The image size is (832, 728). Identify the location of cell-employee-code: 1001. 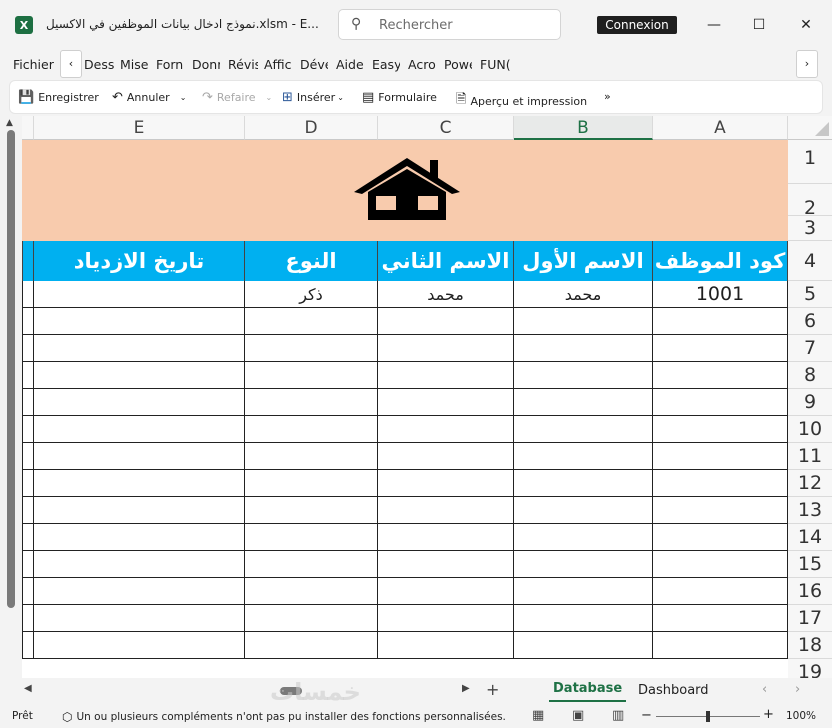
(720, 294).